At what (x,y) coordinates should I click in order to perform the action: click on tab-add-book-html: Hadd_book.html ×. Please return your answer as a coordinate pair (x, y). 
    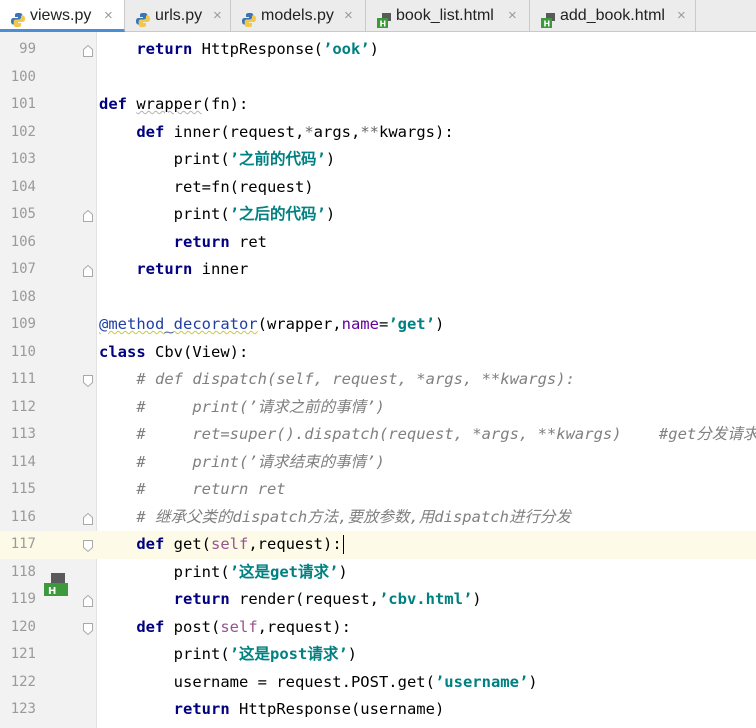
    Looking at the image, I should click on (613, 15).